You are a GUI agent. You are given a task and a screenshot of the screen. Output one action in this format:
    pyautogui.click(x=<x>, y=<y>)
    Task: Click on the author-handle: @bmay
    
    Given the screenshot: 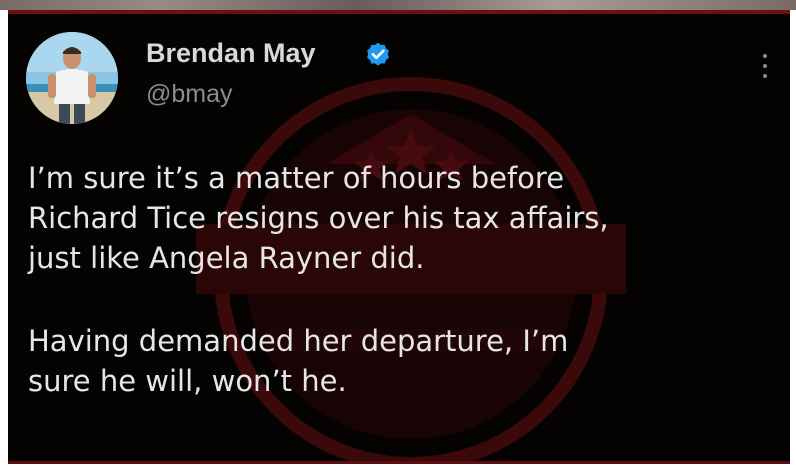 What is the action you would take?
    pyautogui.click(x=189, y=94)
    